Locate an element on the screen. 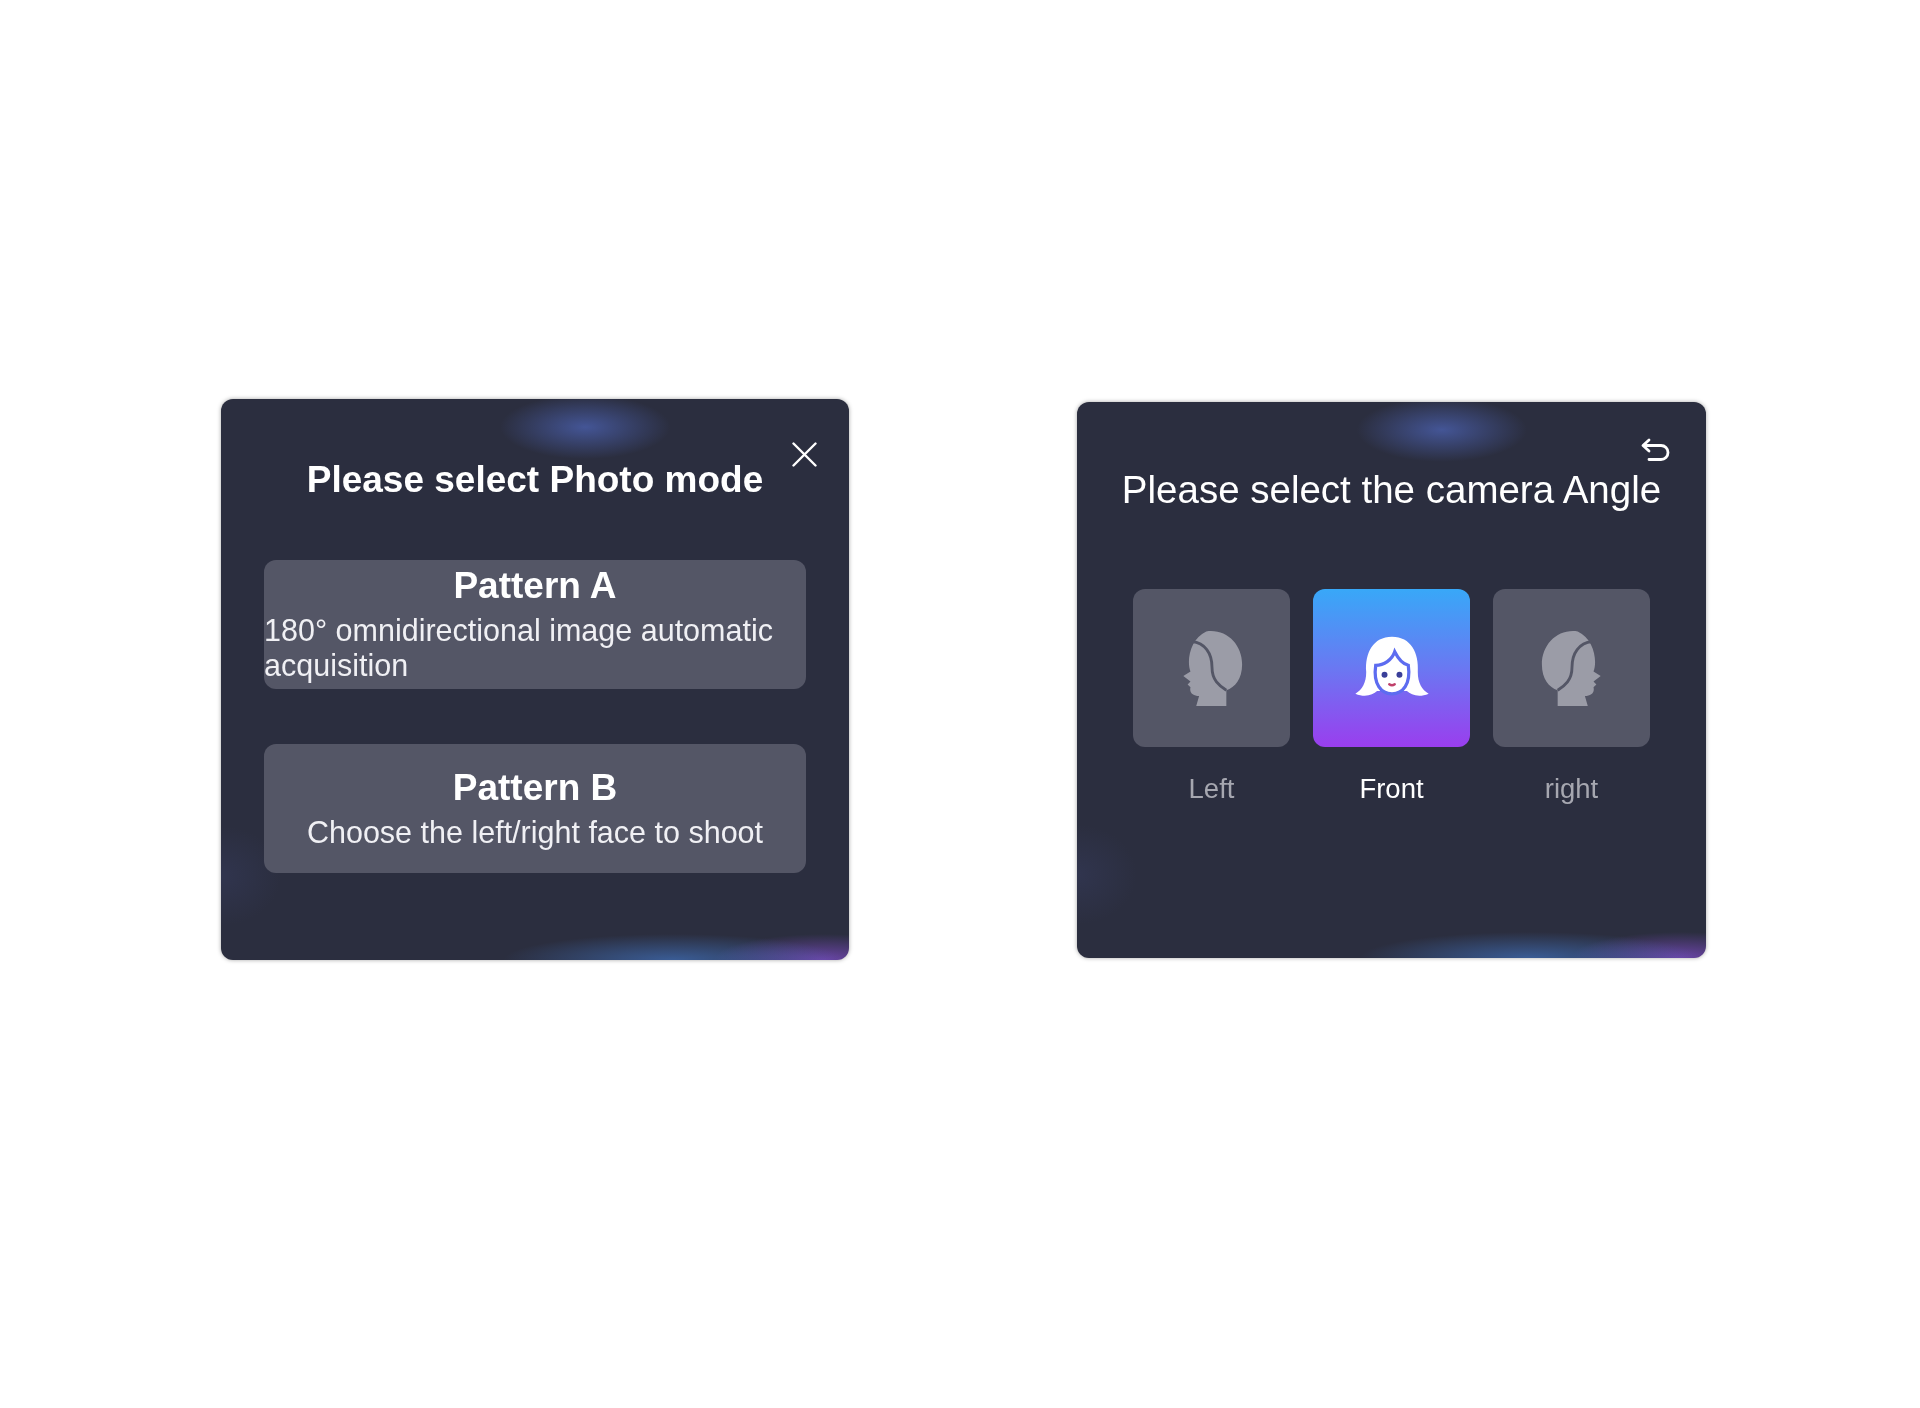  angle-label: Left is located at coordinates (1211, 789).